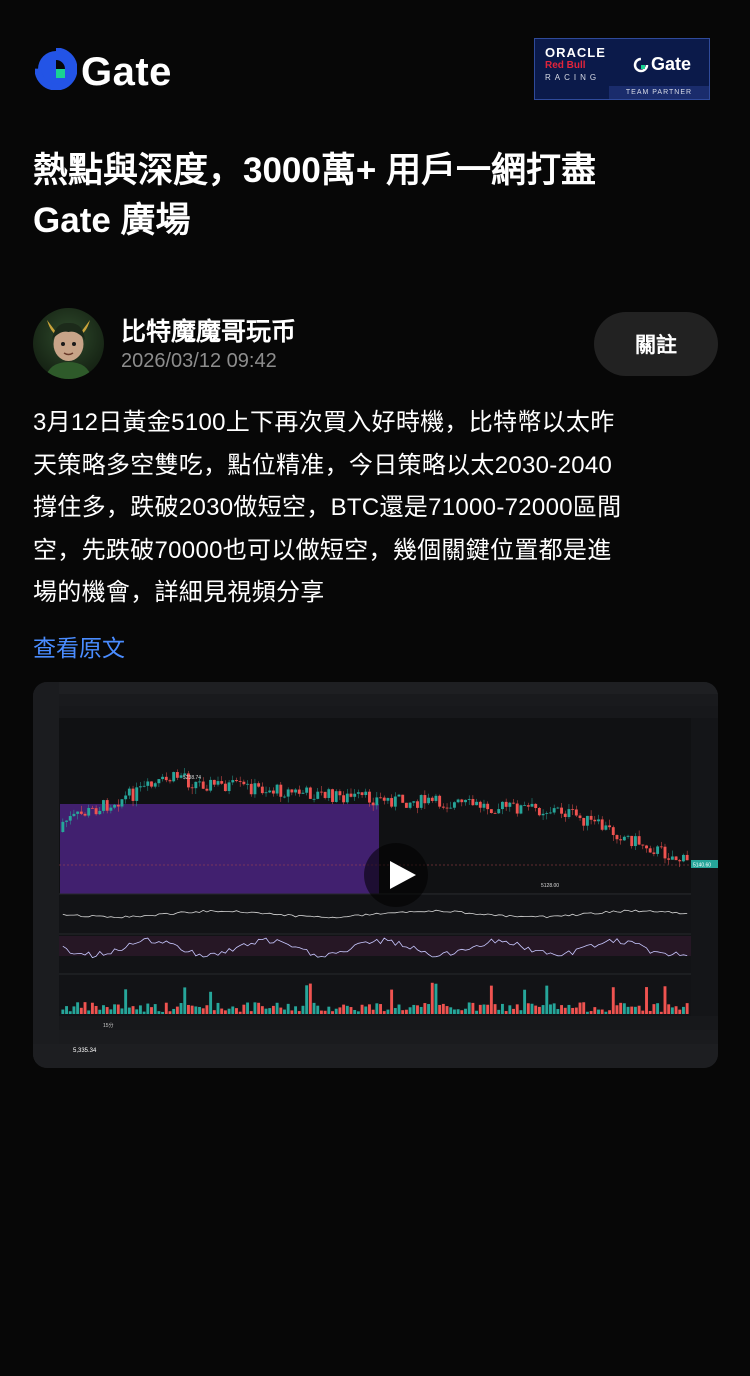 This screenshot has height=1376, width=750. I want to click on team-partner-text: TEAM PARTNER, so click(659, 92).